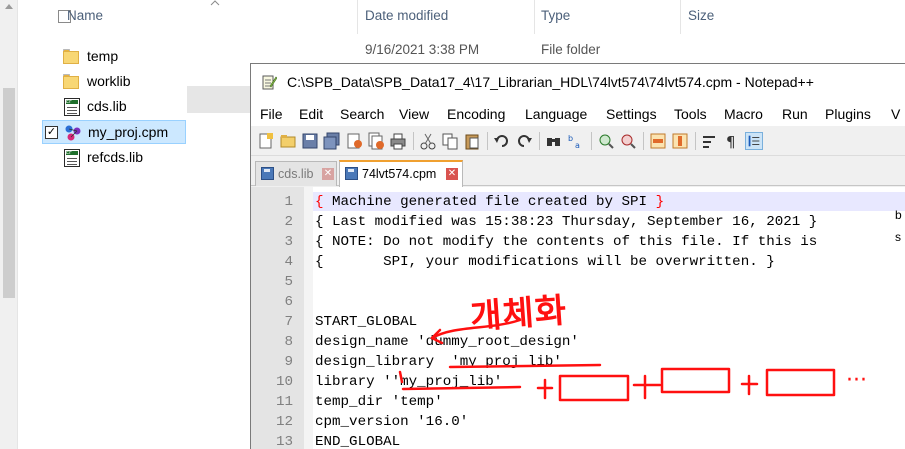 This screenshot has width=905, height=449. I want to click on copy-icon, so click(450, 141).